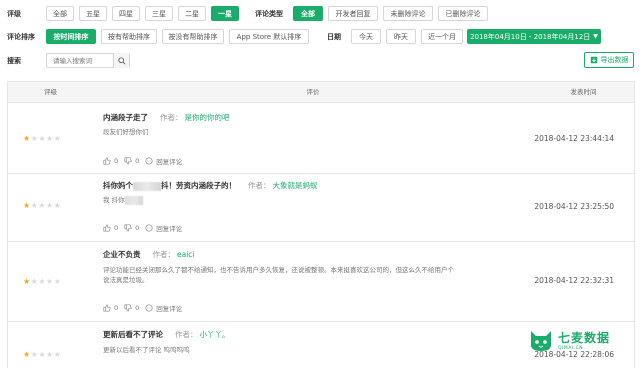 This screenshot has height=368, width=640. What do you see at coordinates (126, 132) in the screenshot?
I see `review-body: 段友们好想你们` at bounding box center [126, 132].